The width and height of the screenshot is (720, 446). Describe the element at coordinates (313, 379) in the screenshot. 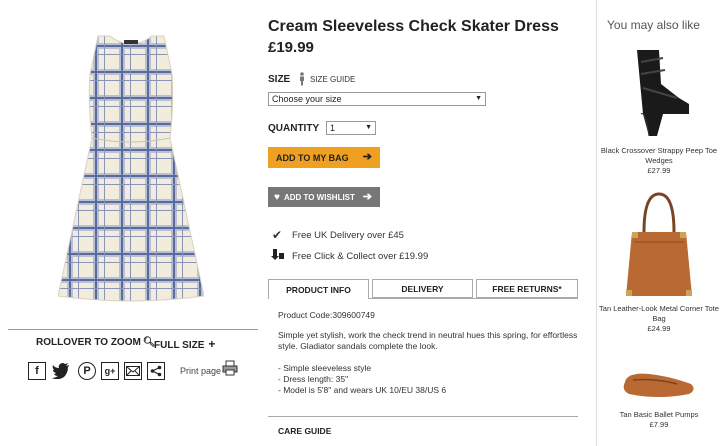

I see `bullet-item: - Dress length: 35"` at that location.